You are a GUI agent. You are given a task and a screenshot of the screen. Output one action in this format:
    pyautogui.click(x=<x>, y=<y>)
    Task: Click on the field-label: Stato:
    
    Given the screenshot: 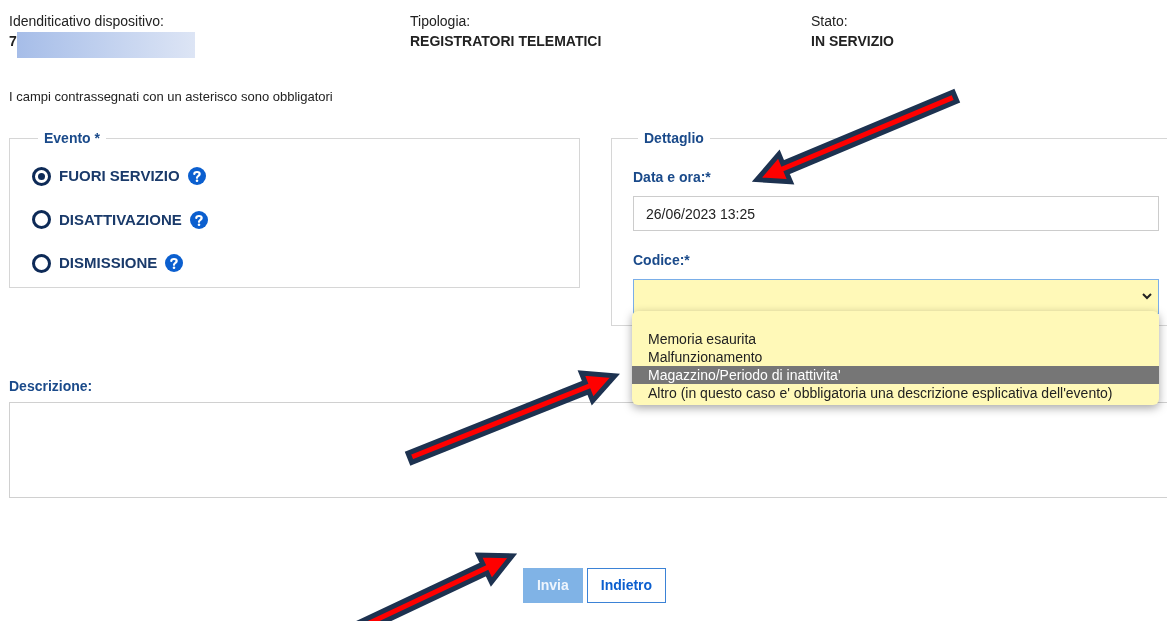 What is the action you would take?
    pyautogui.click(x=829, y=21)
    